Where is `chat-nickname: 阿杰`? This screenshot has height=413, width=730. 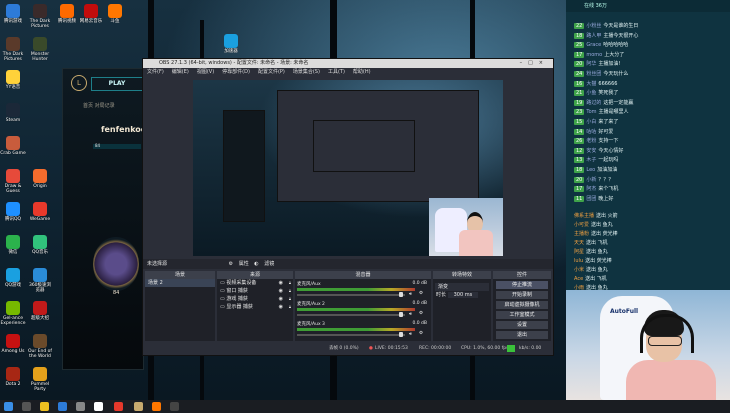 chat-nickname: 阿杰 is located at coordinates (591, 189).